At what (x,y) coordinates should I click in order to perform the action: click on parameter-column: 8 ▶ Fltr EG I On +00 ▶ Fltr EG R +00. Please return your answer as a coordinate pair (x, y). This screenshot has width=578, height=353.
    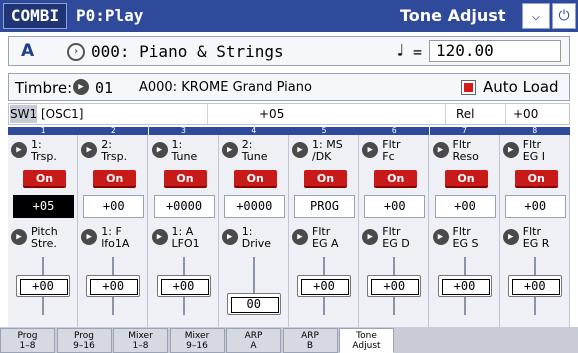
    Looking at the image, I should click on (534, 227).